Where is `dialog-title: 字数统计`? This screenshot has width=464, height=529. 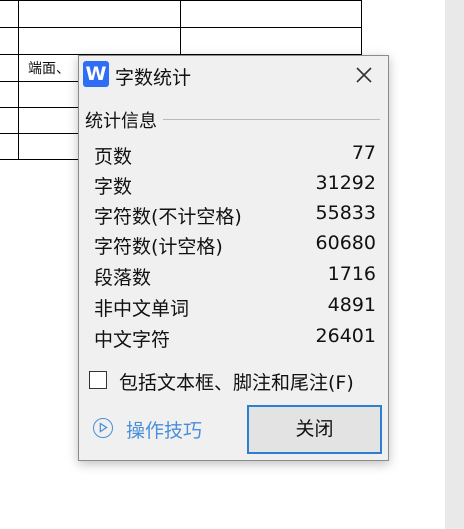
dialog-title: 字数统计 is located at coordinates (153, 78).